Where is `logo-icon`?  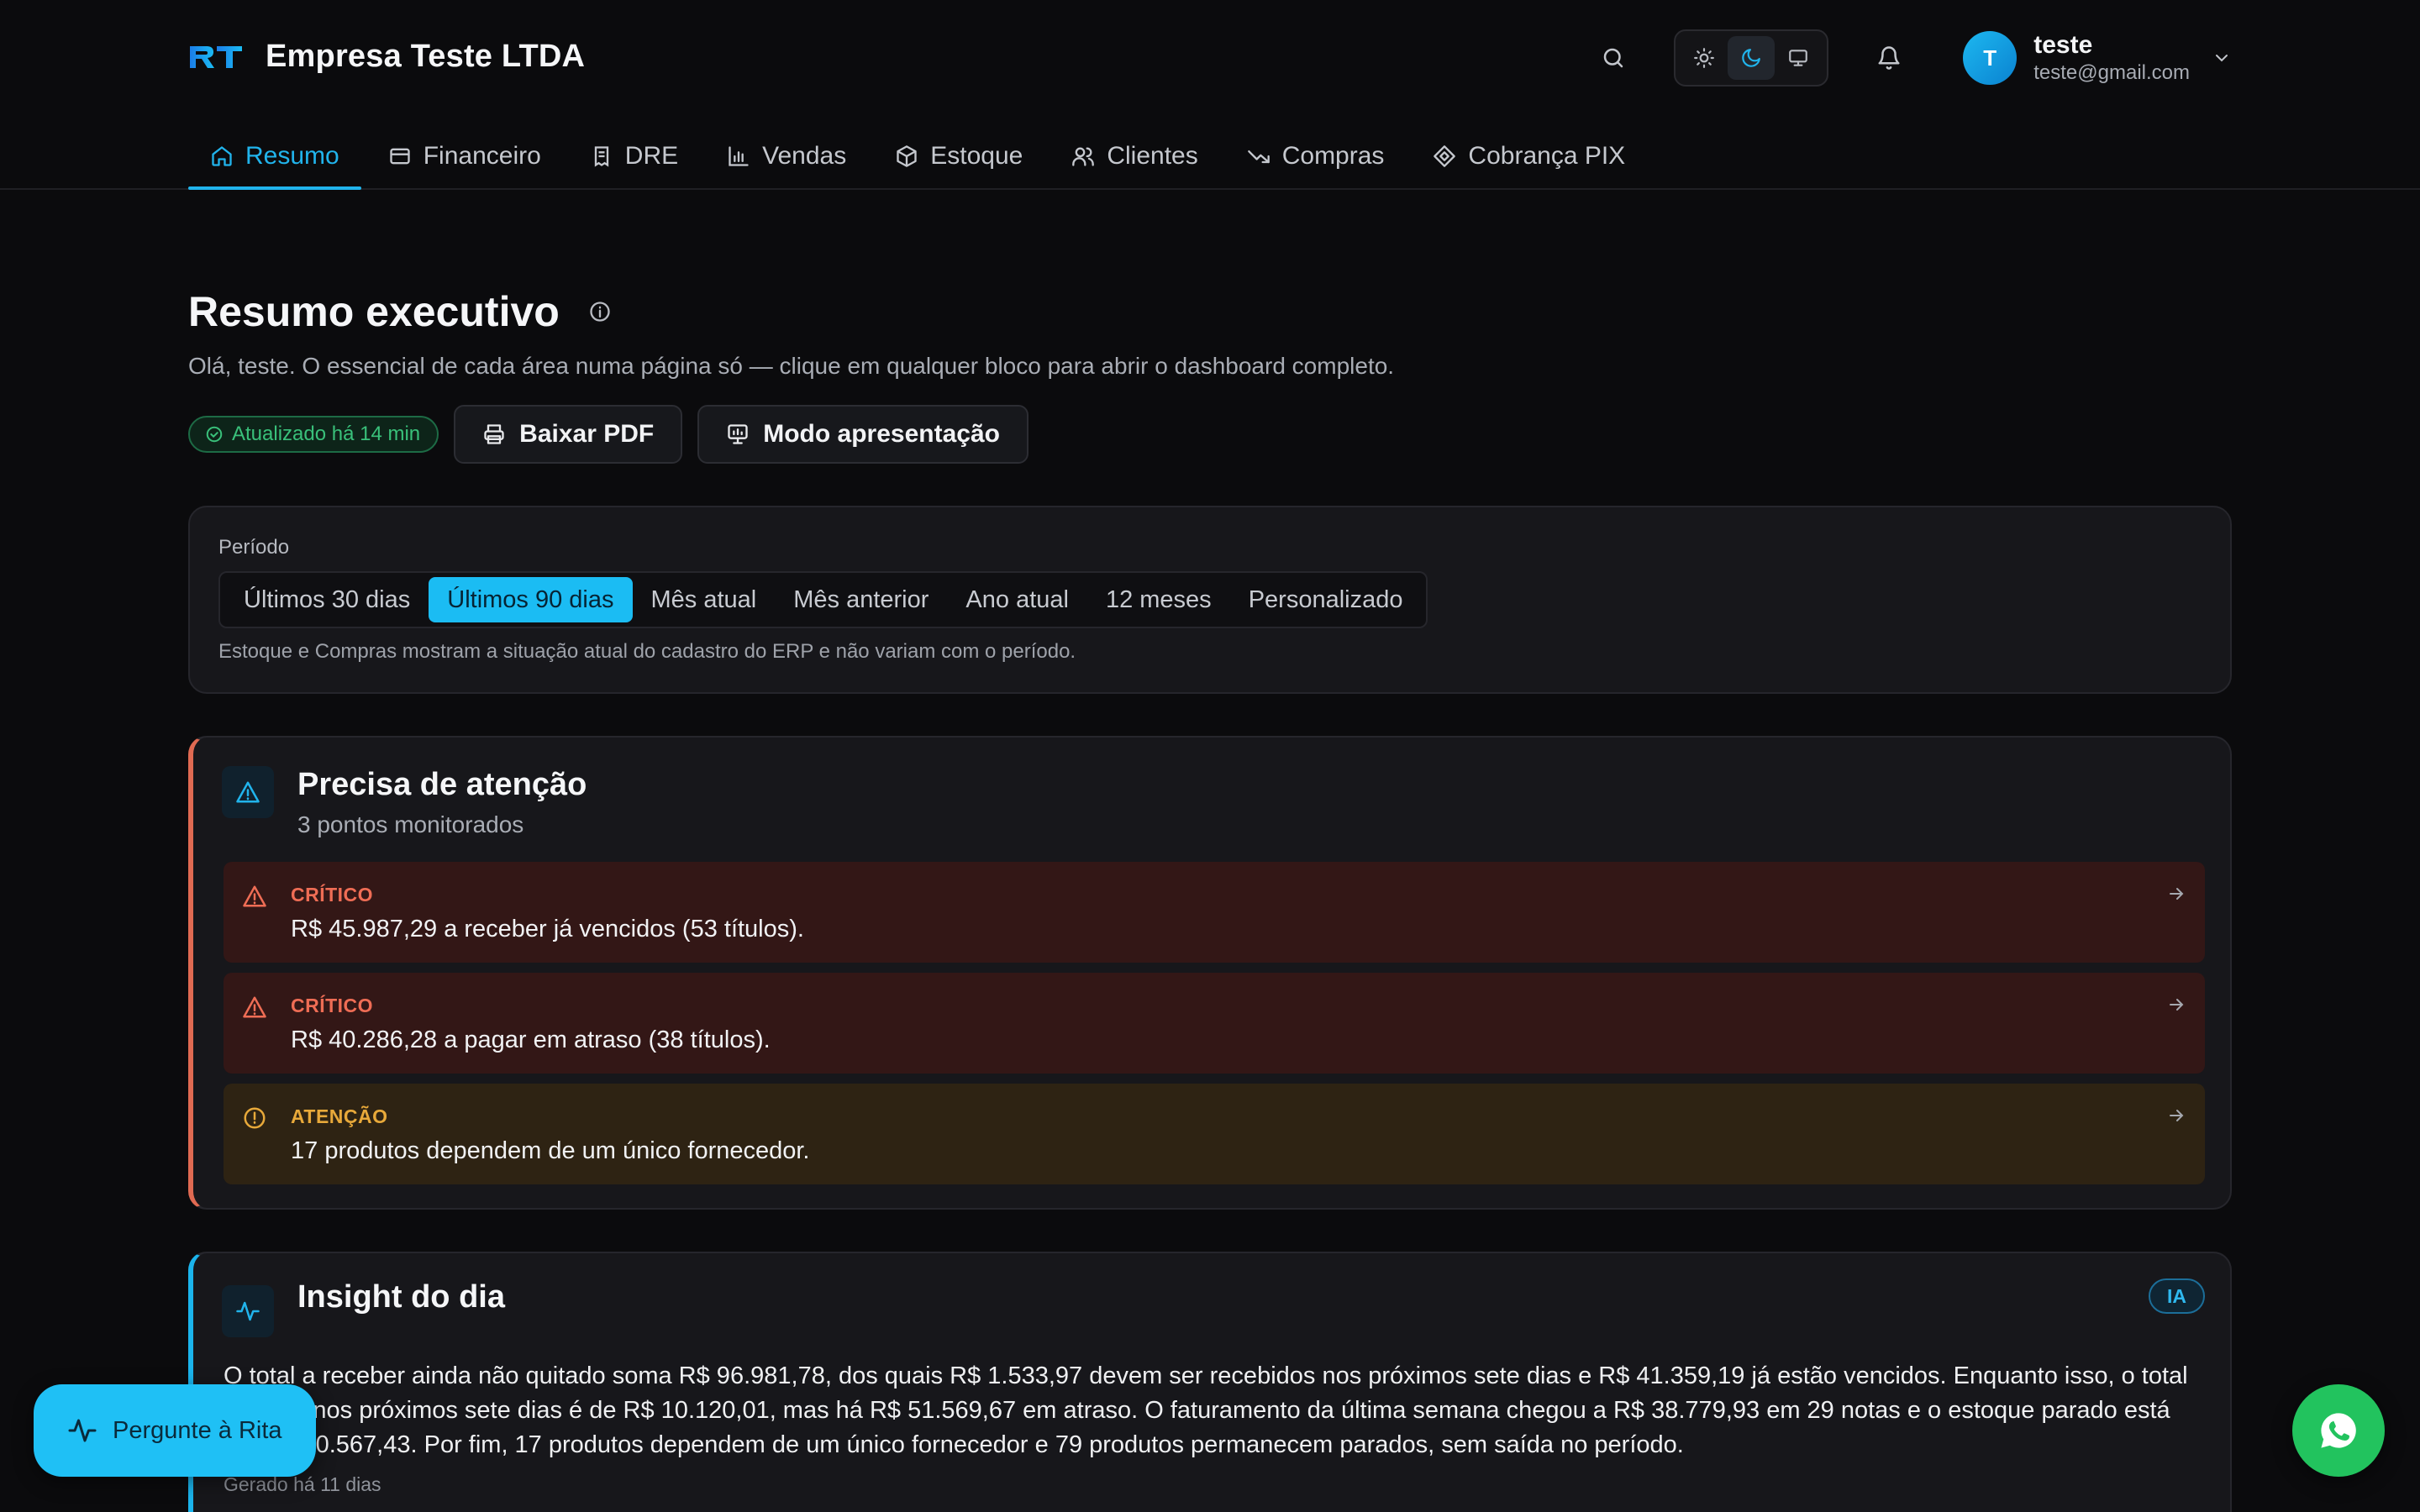
logo-icon is located at coordinates (216, 56).